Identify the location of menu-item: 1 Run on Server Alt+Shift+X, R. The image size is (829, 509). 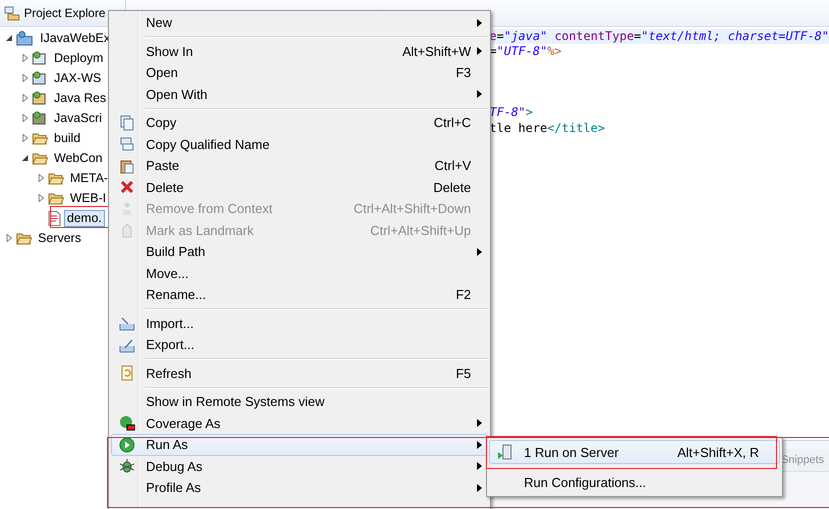
(634, 452).